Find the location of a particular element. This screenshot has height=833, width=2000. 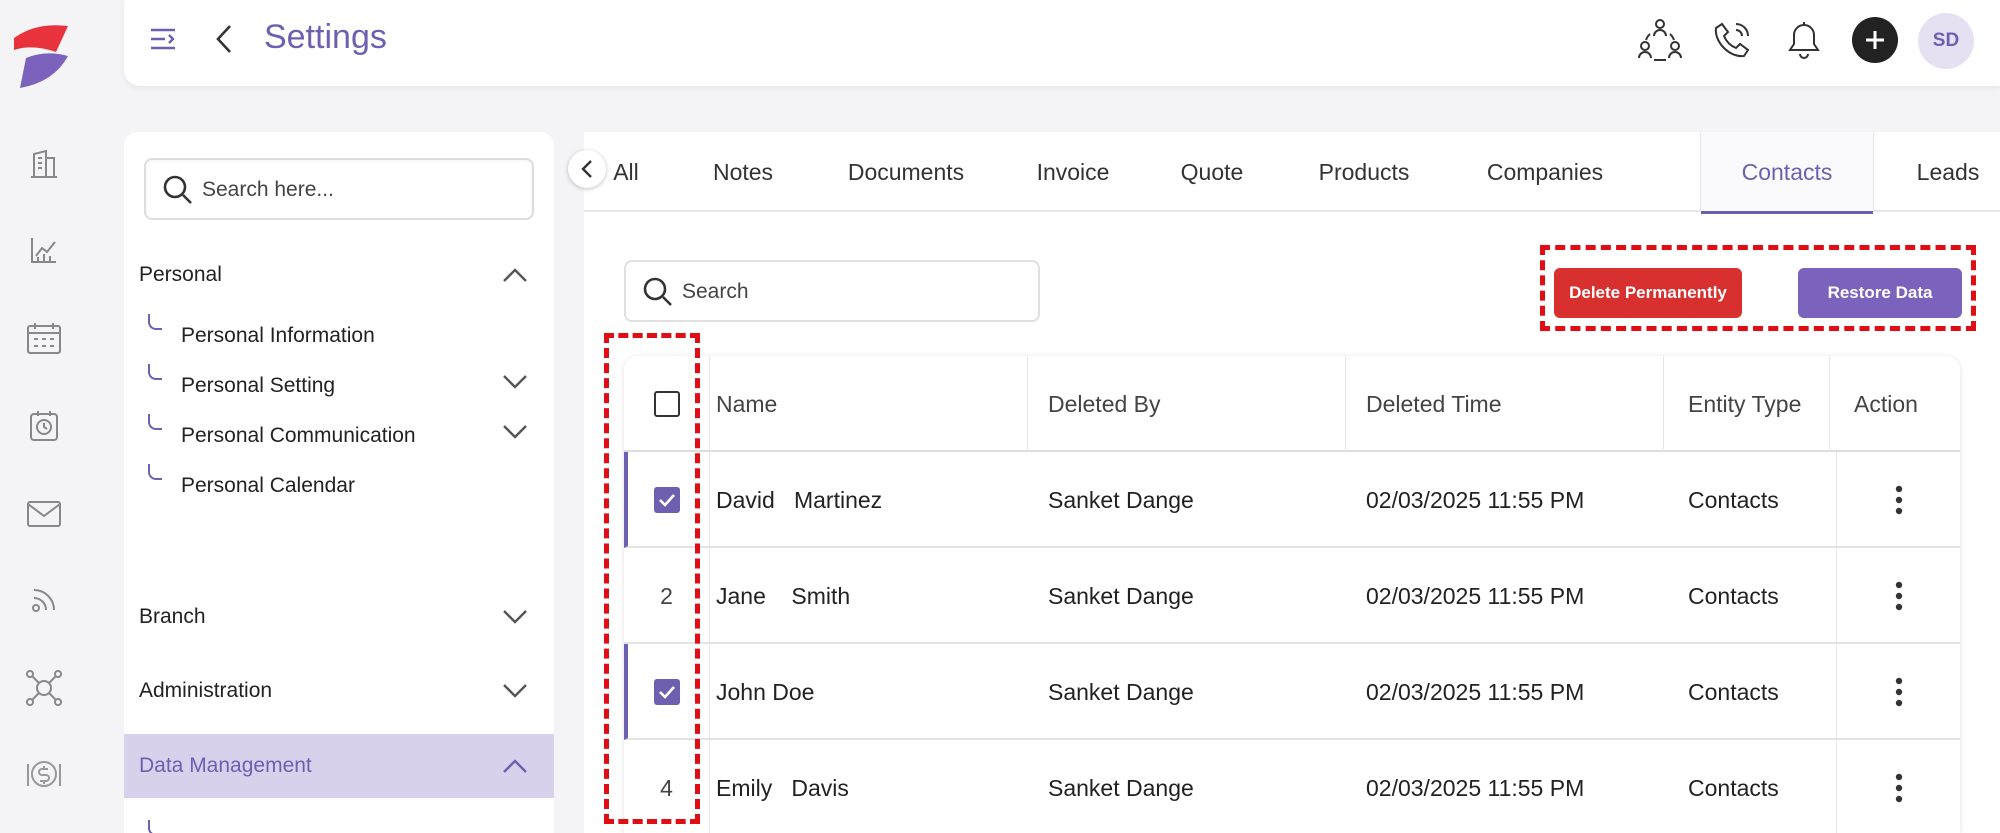

chevron-left-icon is located at coordinates (586, 169).